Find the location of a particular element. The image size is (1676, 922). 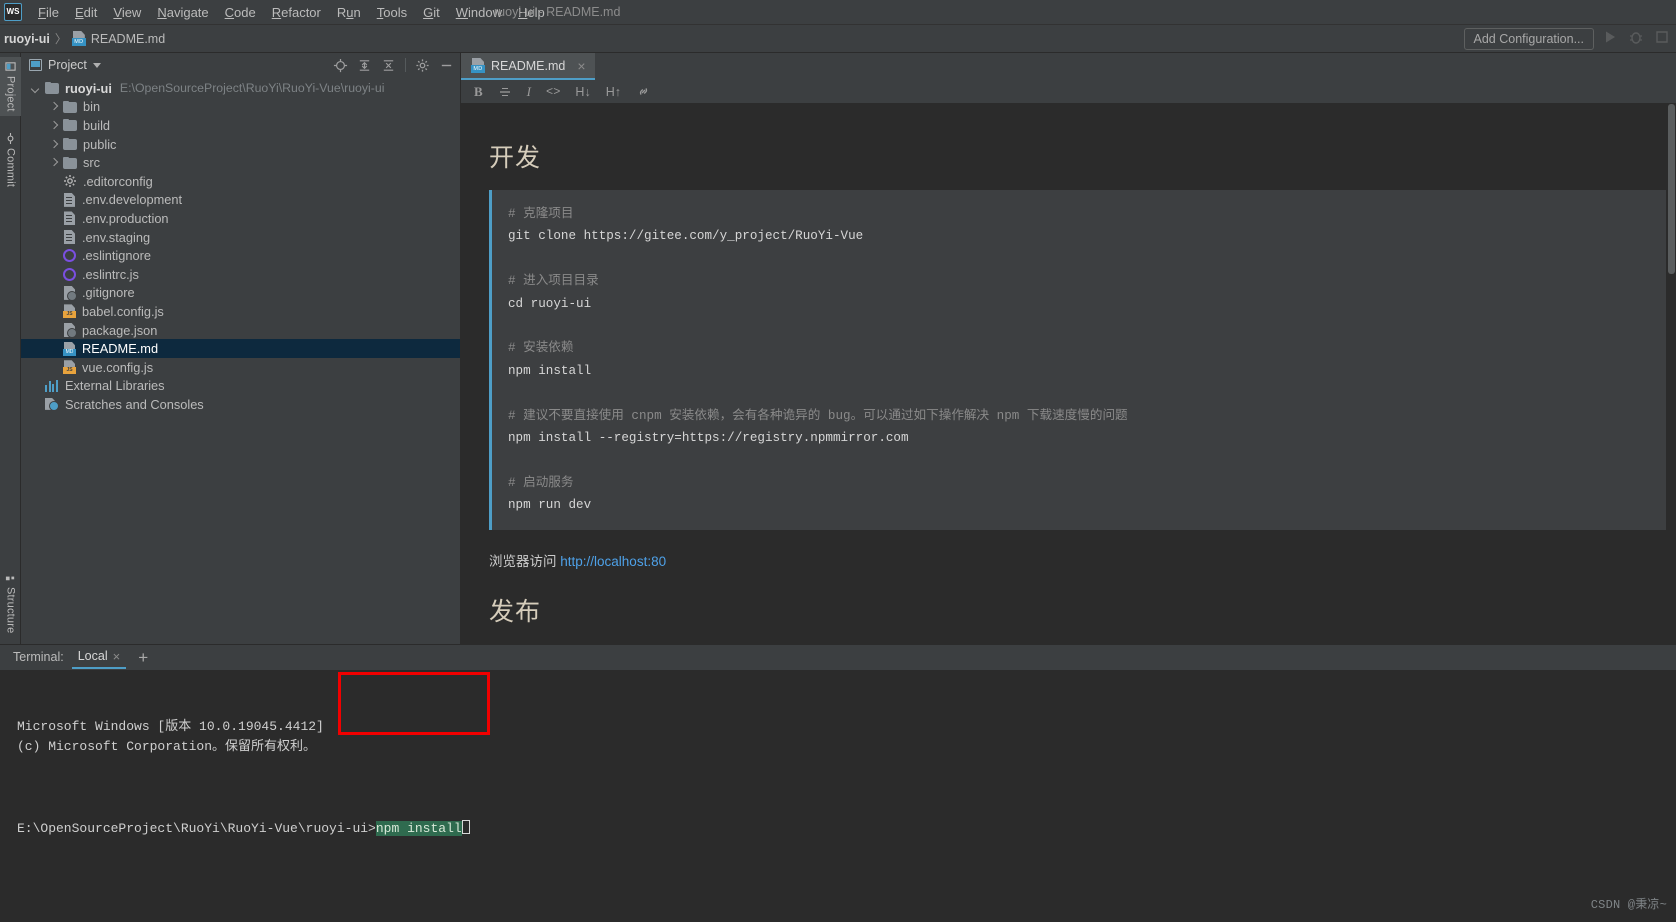

run-icon is located at coordinates (1610, 37).